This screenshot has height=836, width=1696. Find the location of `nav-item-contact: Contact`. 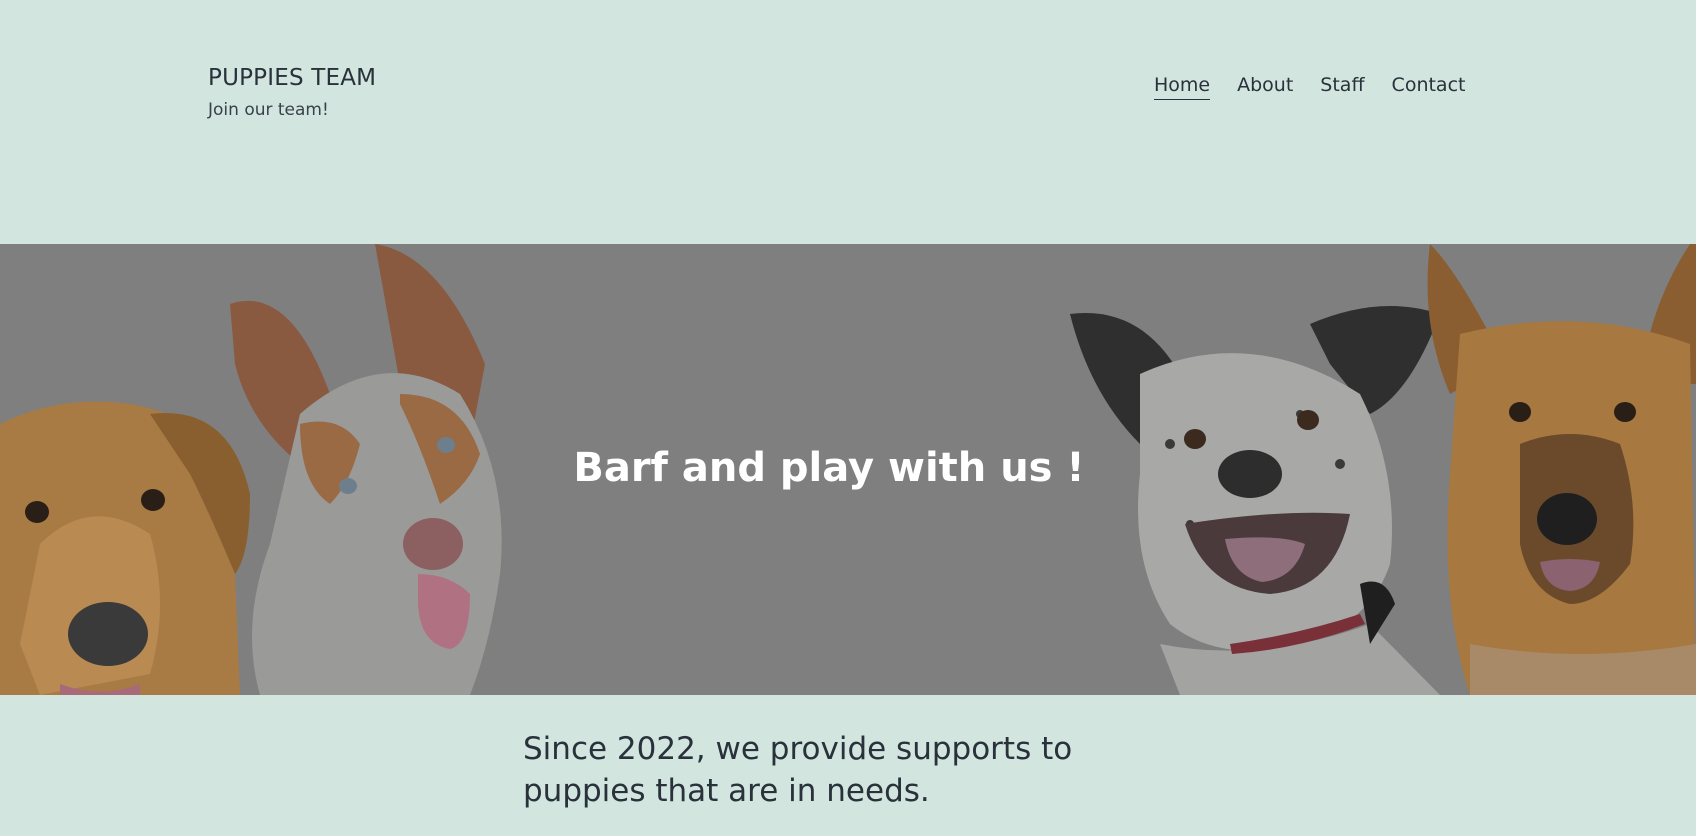

nav-item-contact: Contact is located at coordinates (1429, 86).